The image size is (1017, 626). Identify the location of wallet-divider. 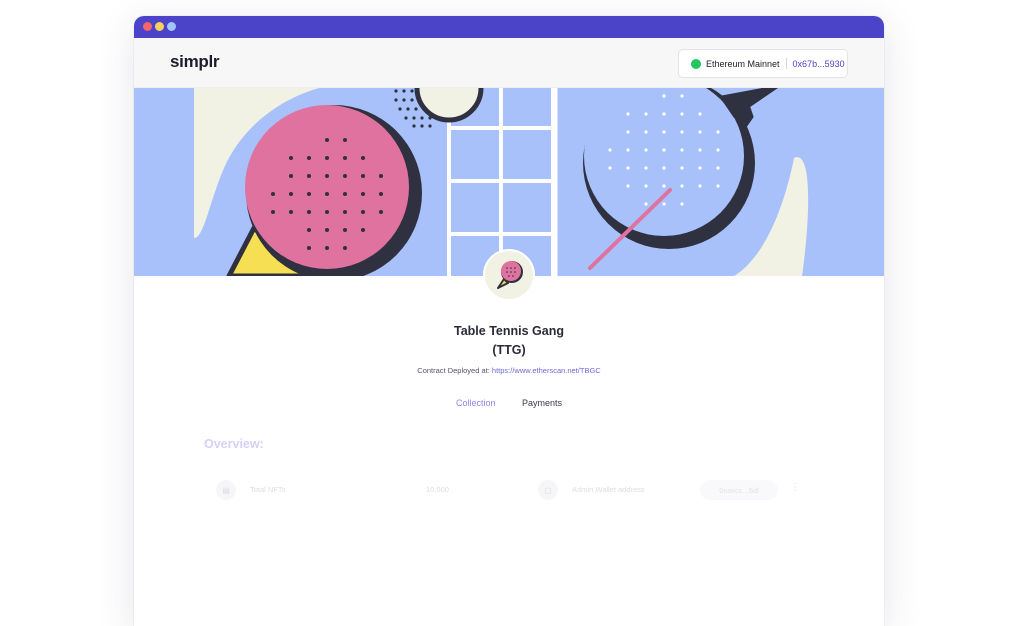
(786, 63).